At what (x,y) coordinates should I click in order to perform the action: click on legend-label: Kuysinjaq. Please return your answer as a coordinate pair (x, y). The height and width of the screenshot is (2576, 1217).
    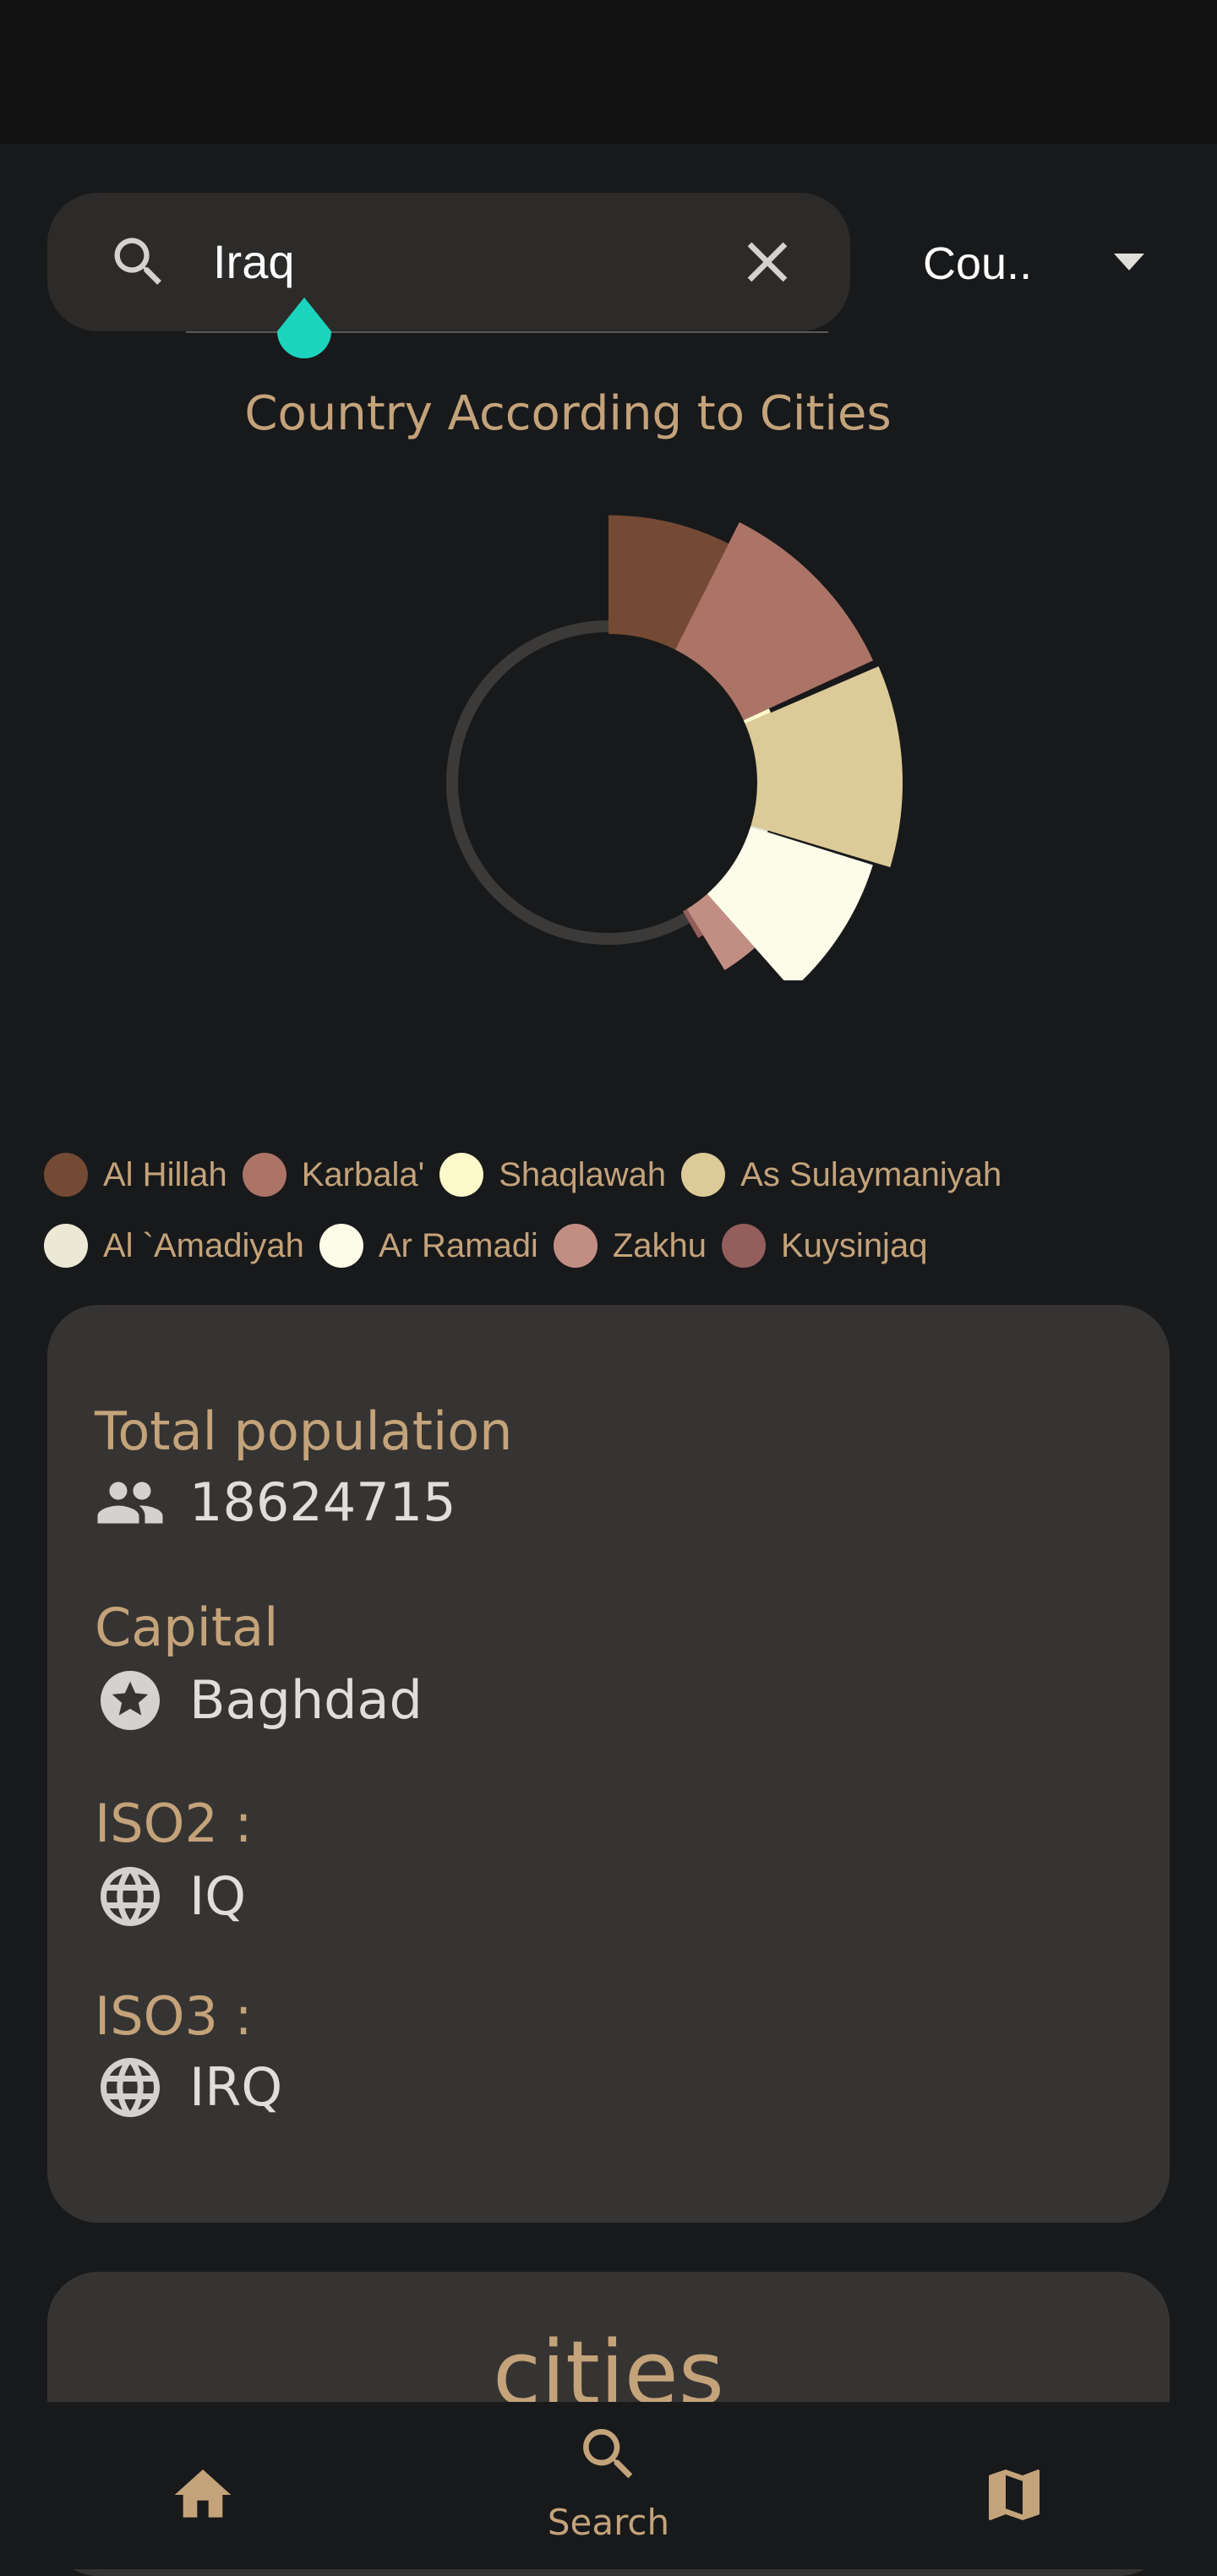
    Looking at the image, I should click on (854, 1245).